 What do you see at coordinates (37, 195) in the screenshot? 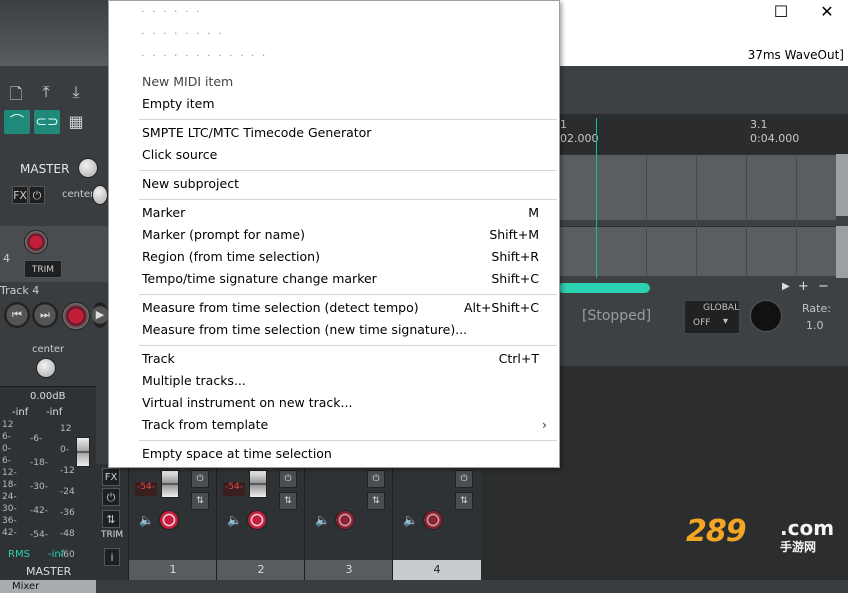
I see `master-power-button: ⏻` at bounding box center [37, 195].